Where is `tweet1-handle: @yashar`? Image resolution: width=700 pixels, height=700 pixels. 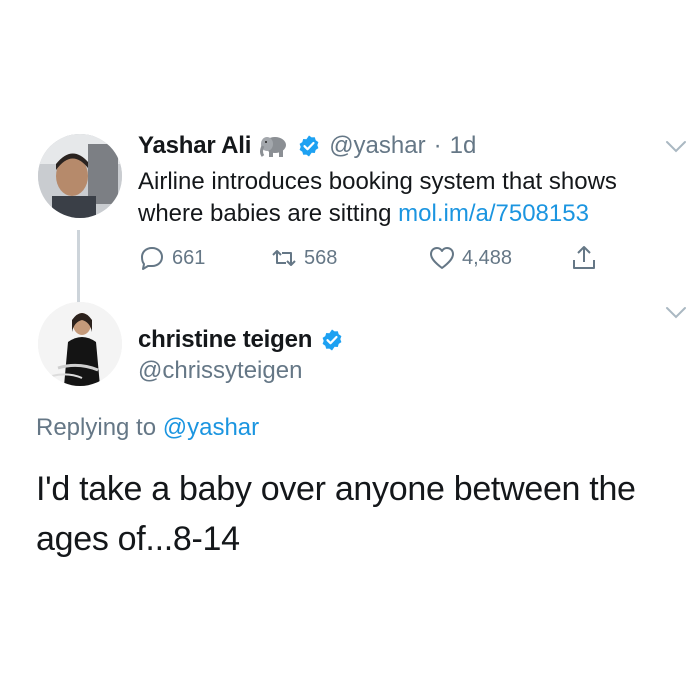
tweet1-handle: @yashar is located at coordinates (377, 146).